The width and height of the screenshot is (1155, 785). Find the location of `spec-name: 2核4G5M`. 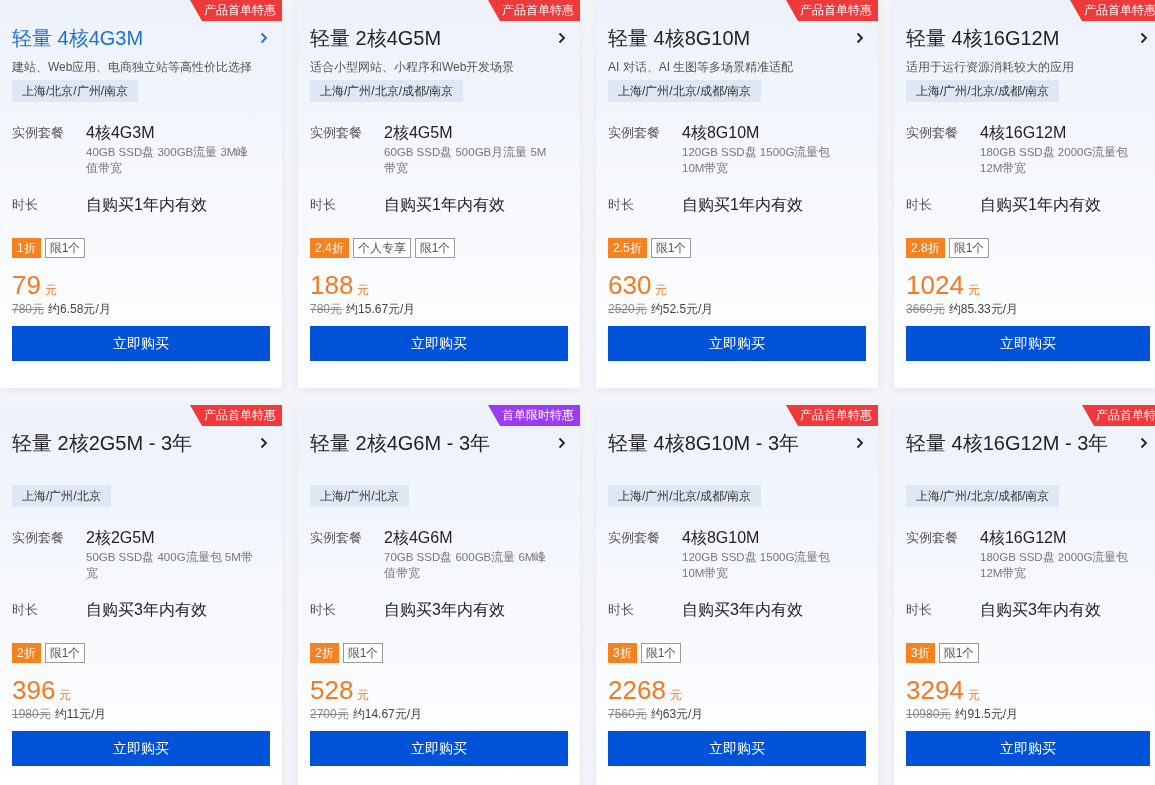

spec-name: 2核4G5M is located at coordinates (419, 133).